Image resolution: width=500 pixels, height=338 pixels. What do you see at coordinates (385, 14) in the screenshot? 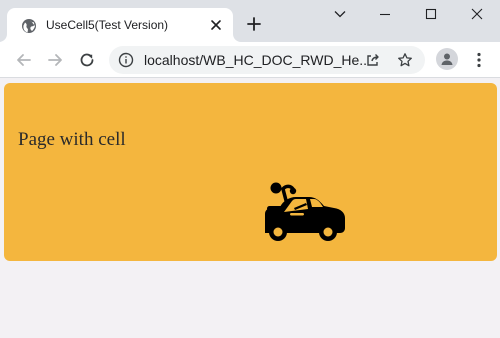
I see `minimize-icon` at bounding box center [385, 14].